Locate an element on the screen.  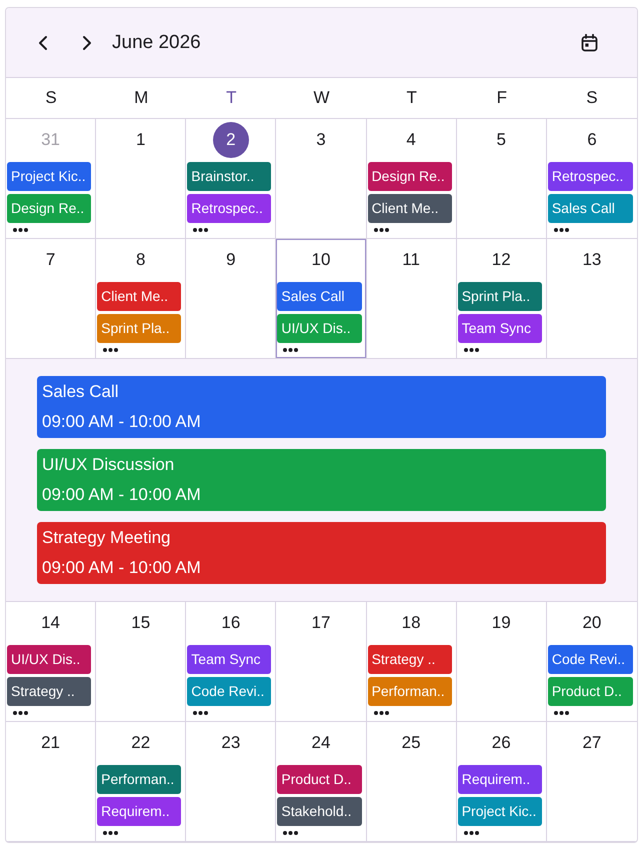
day-cell: 20 Code Revi.. Product D.. is located at coordinates (591, 661).